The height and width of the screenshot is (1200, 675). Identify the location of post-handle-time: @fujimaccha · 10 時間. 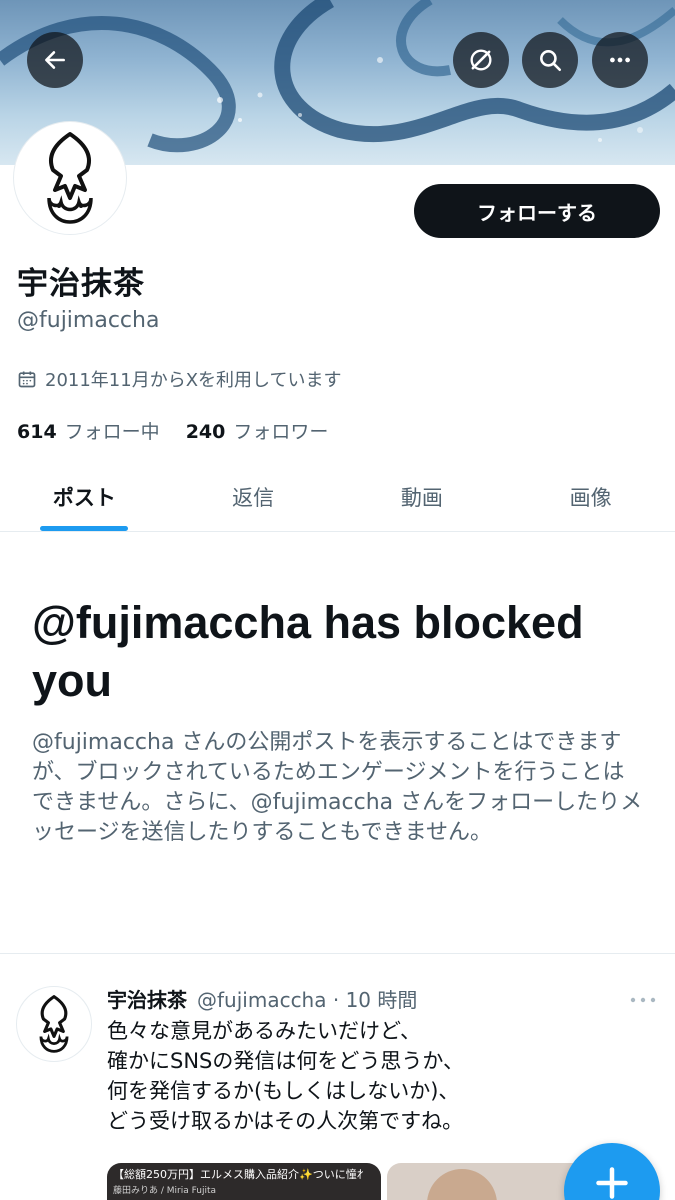
(307, 1000).